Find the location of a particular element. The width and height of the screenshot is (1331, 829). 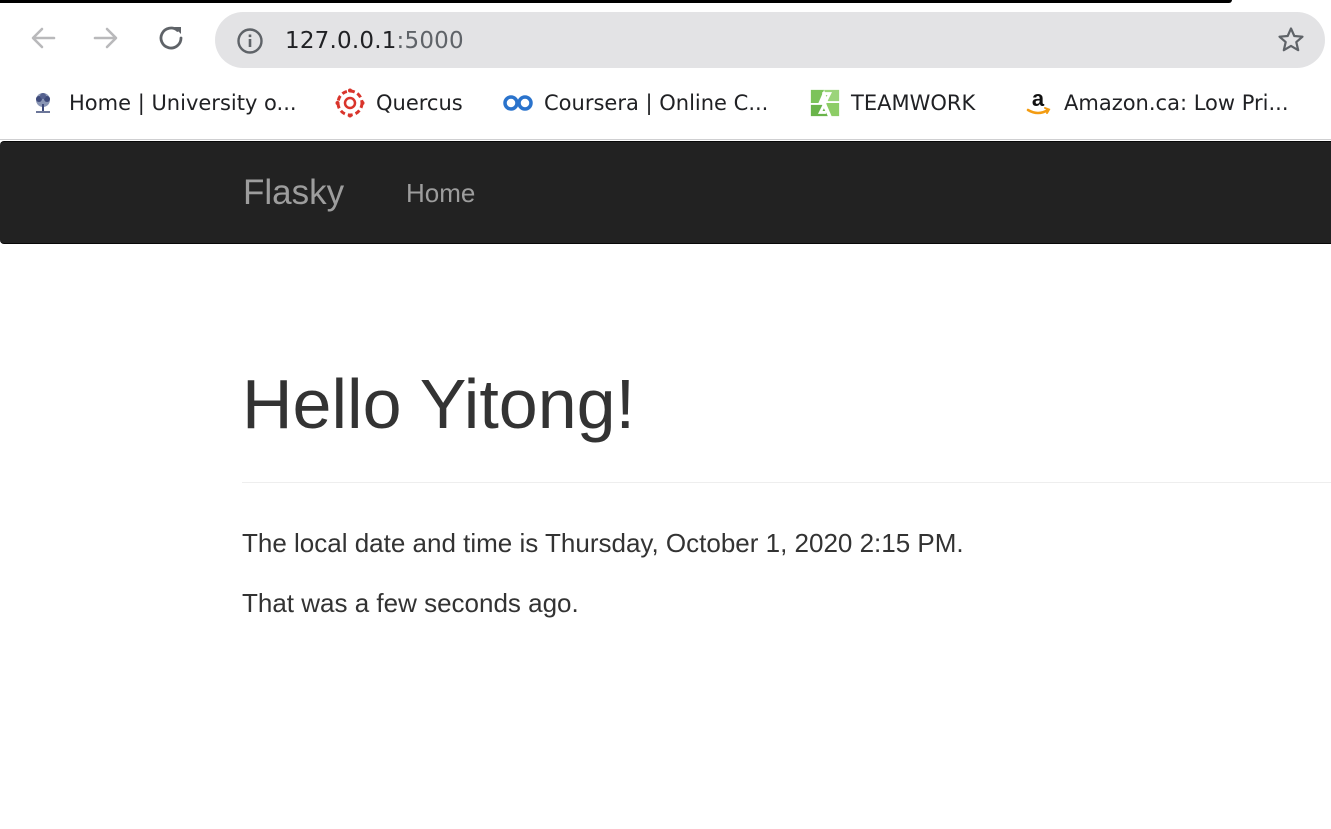

url-host: 127.0.0.1 is located at coordinates (341, 41).